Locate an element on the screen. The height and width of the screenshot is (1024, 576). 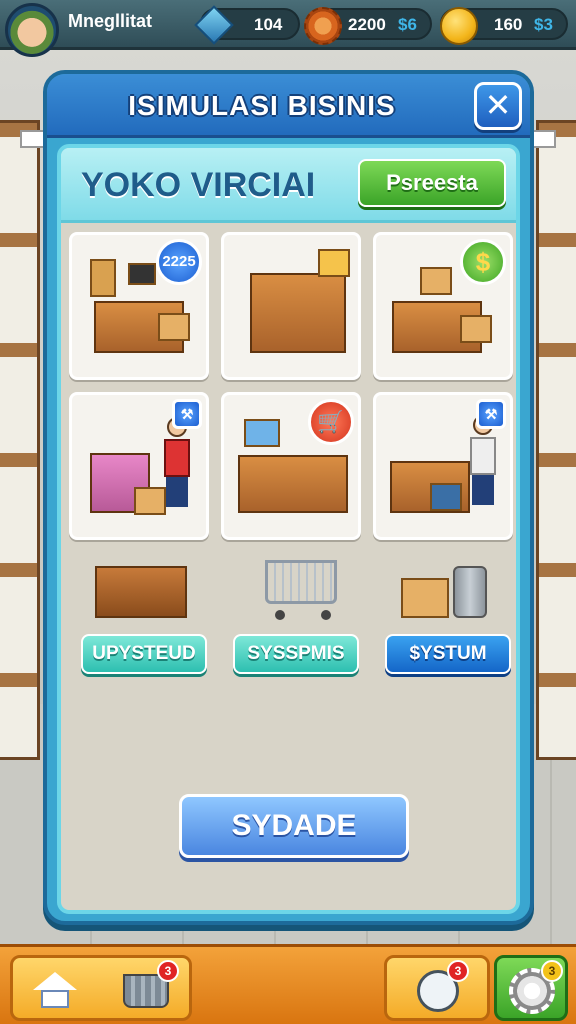
tile-storage-counter: $ is located at coordinates (443, 306).